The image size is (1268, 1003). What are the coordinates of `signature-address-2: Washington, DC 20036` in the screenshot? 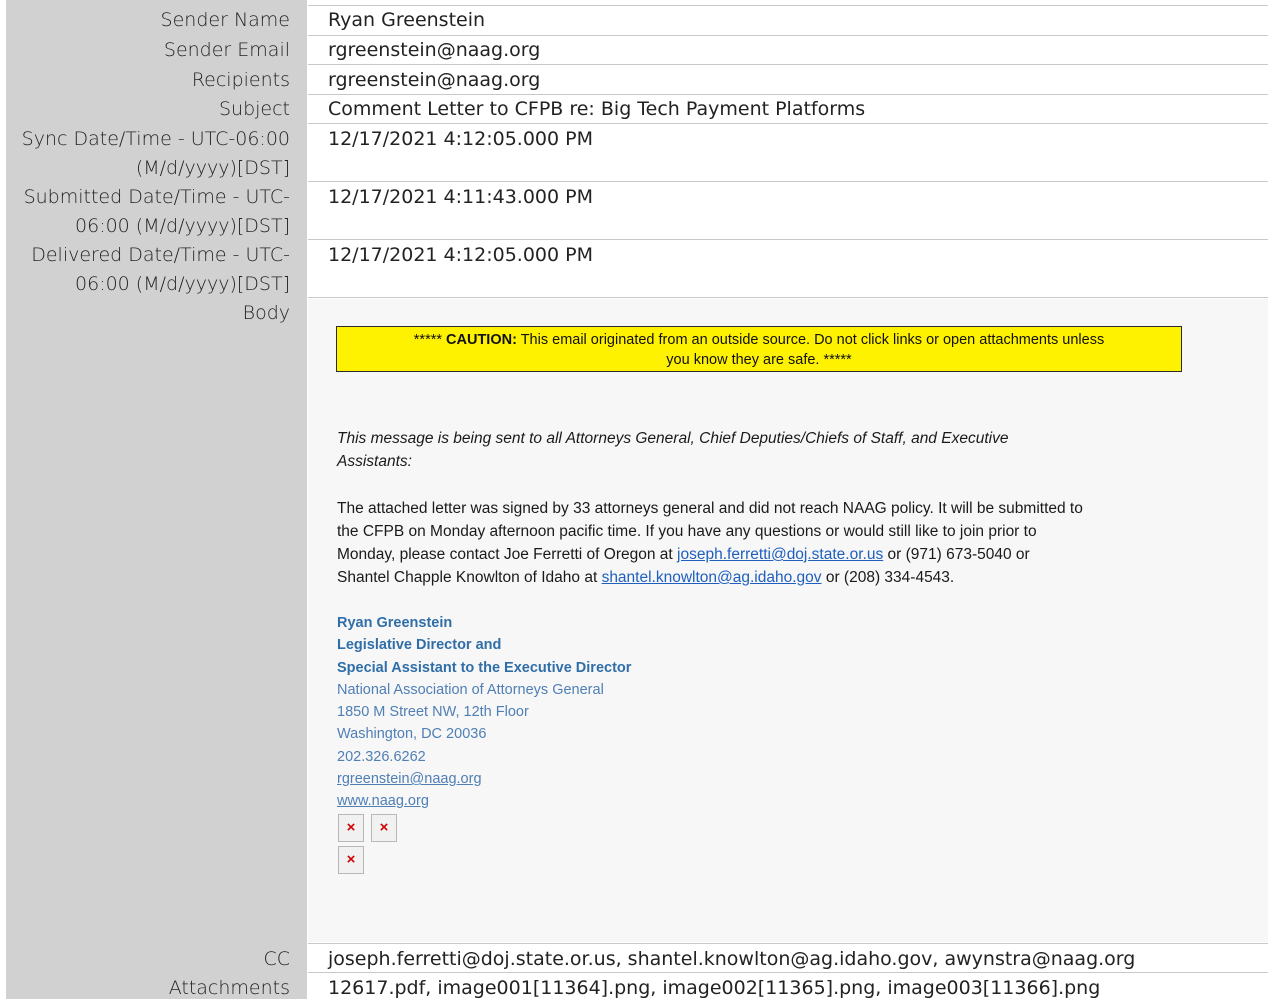 It's located at (412, 734).